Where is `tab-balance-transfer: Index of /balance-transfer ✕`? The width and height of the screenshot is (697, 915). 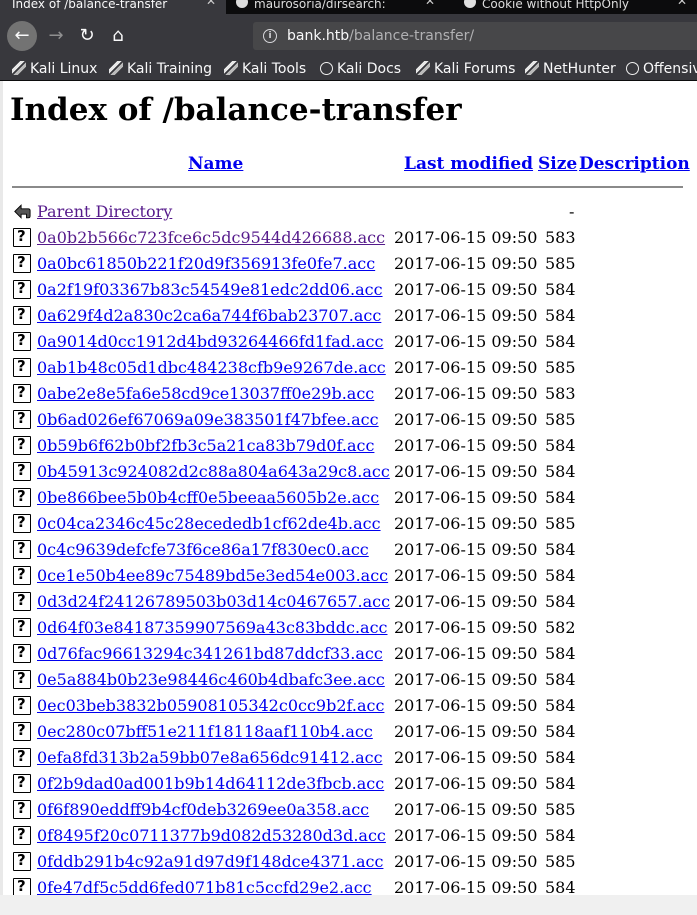
tab-balance-transfer: Index of /balance-transfer ✕ is located at coordinates (113, 7).